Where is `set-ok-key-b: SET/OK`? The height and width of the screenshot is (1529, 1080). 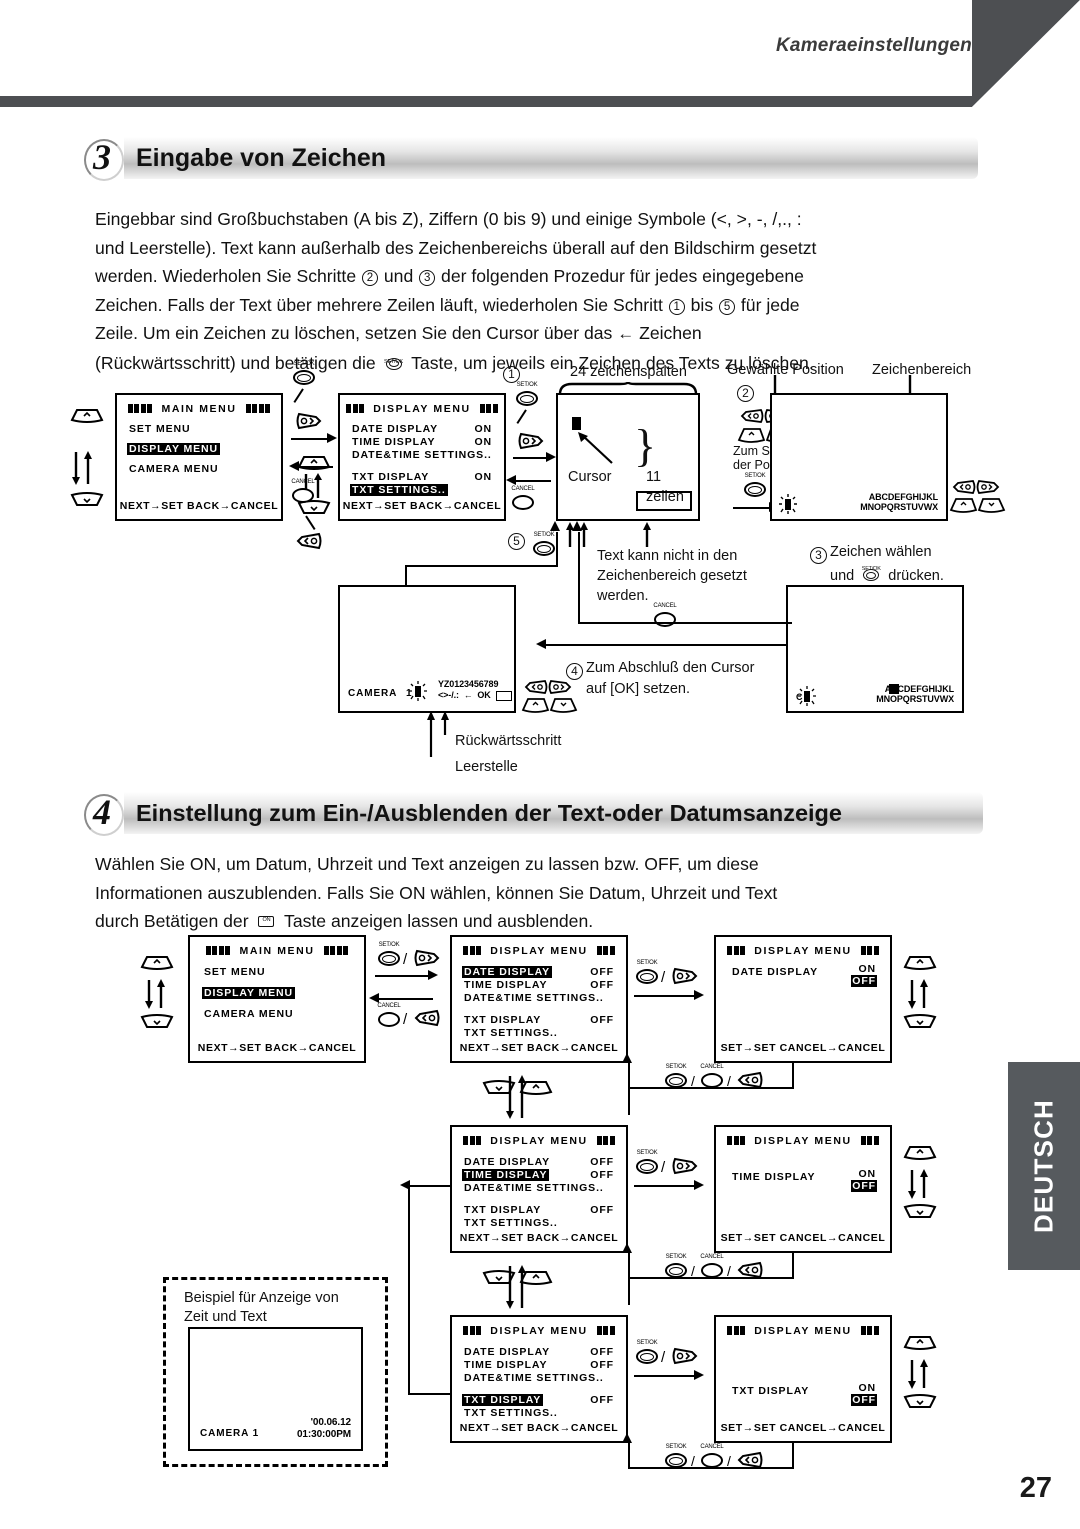 set-ok-key-b: SET/OK is located at coordinates (527, 394).